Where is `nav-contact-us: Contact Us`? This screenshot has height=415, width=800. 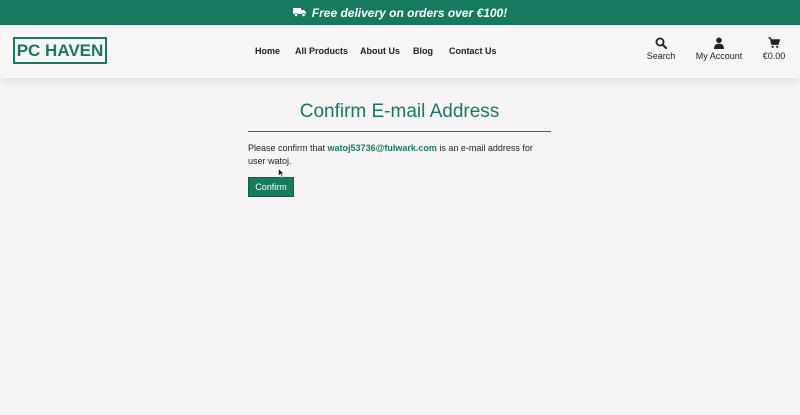
nav-contact-us: Contact Us is located at coordinates (473, 51).